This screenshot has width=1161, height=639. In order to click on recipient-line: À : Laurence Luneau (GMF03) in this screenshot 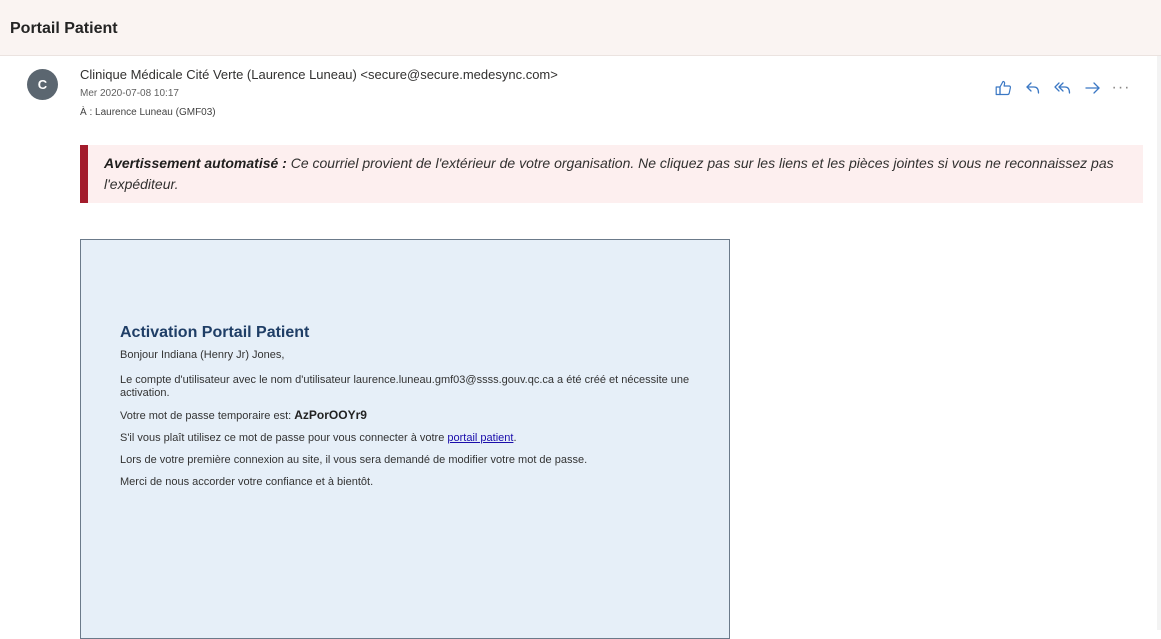, I will do `click(148, 112)`.